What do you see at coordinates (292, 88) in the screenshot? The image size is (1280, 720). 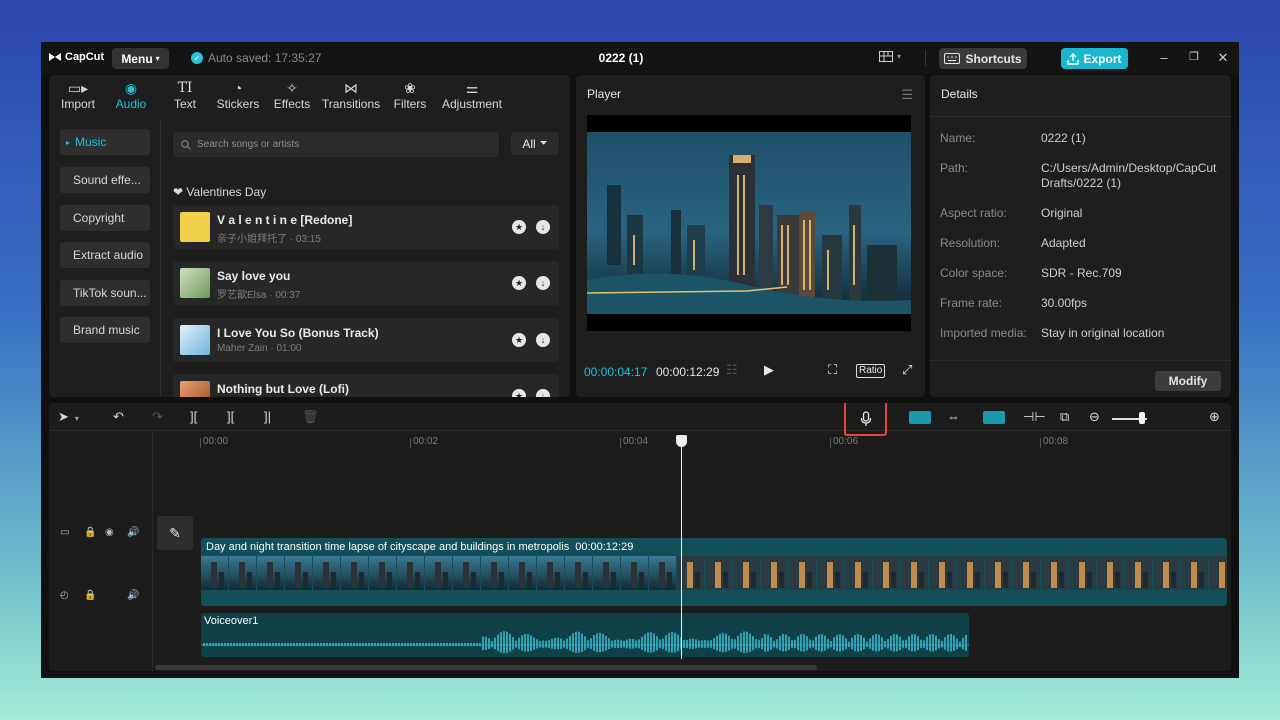 I see `effects-icon: ✧` at bounding box center [292, 88].